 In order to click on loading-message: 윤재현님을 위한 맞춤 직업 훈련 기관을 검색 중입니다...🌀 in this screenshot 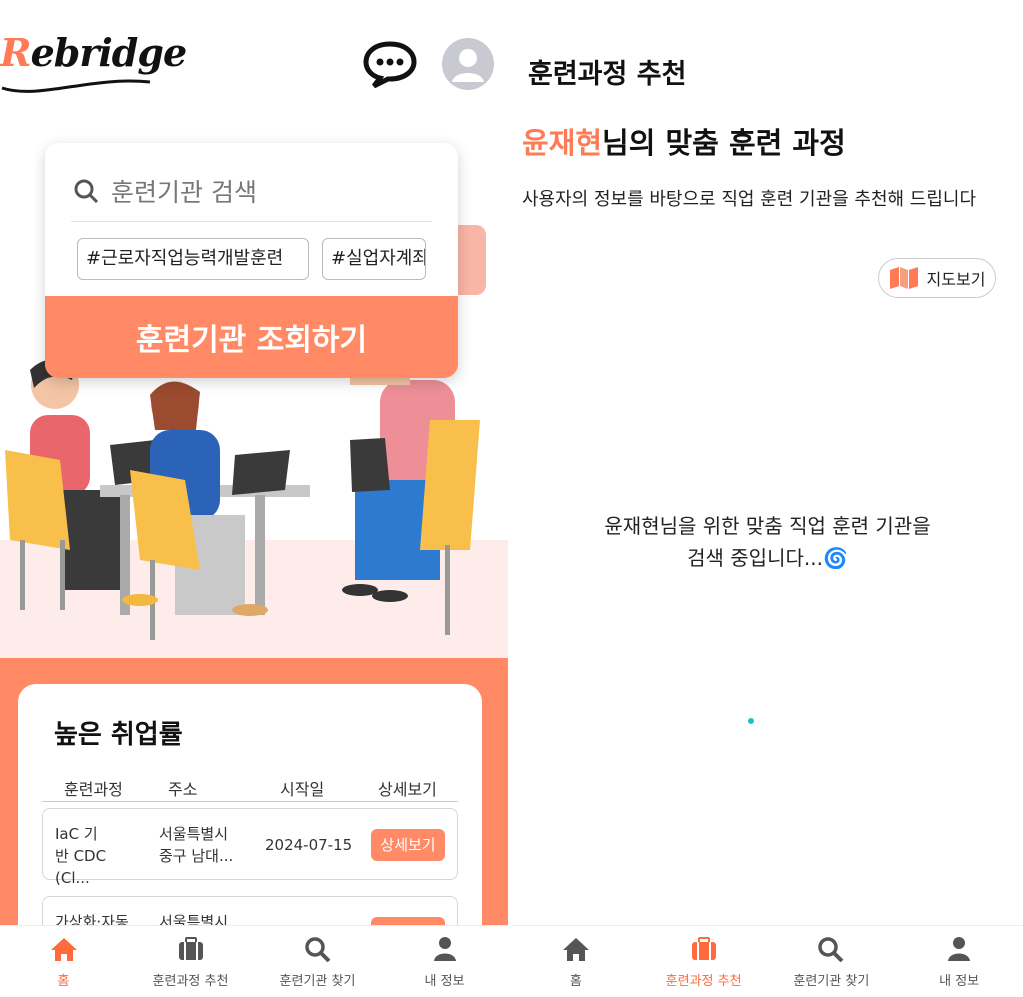, I will do `click(767, 542)`.